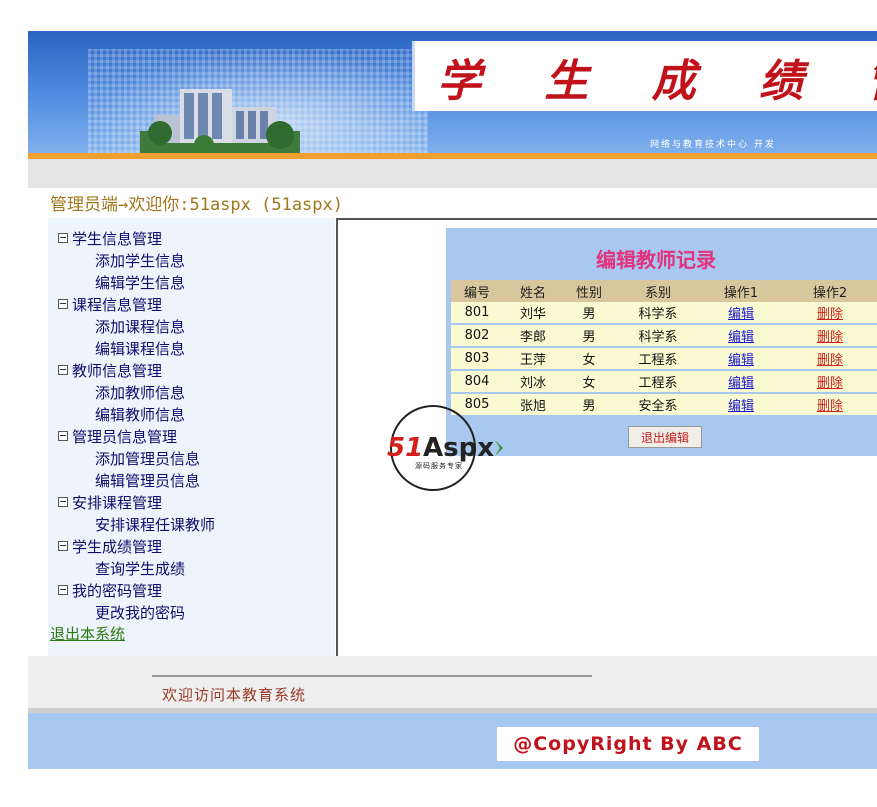 The height and width of the screenshot is (807, 877). I want to click on watermark-brand-51: 51, so click(405, 448).